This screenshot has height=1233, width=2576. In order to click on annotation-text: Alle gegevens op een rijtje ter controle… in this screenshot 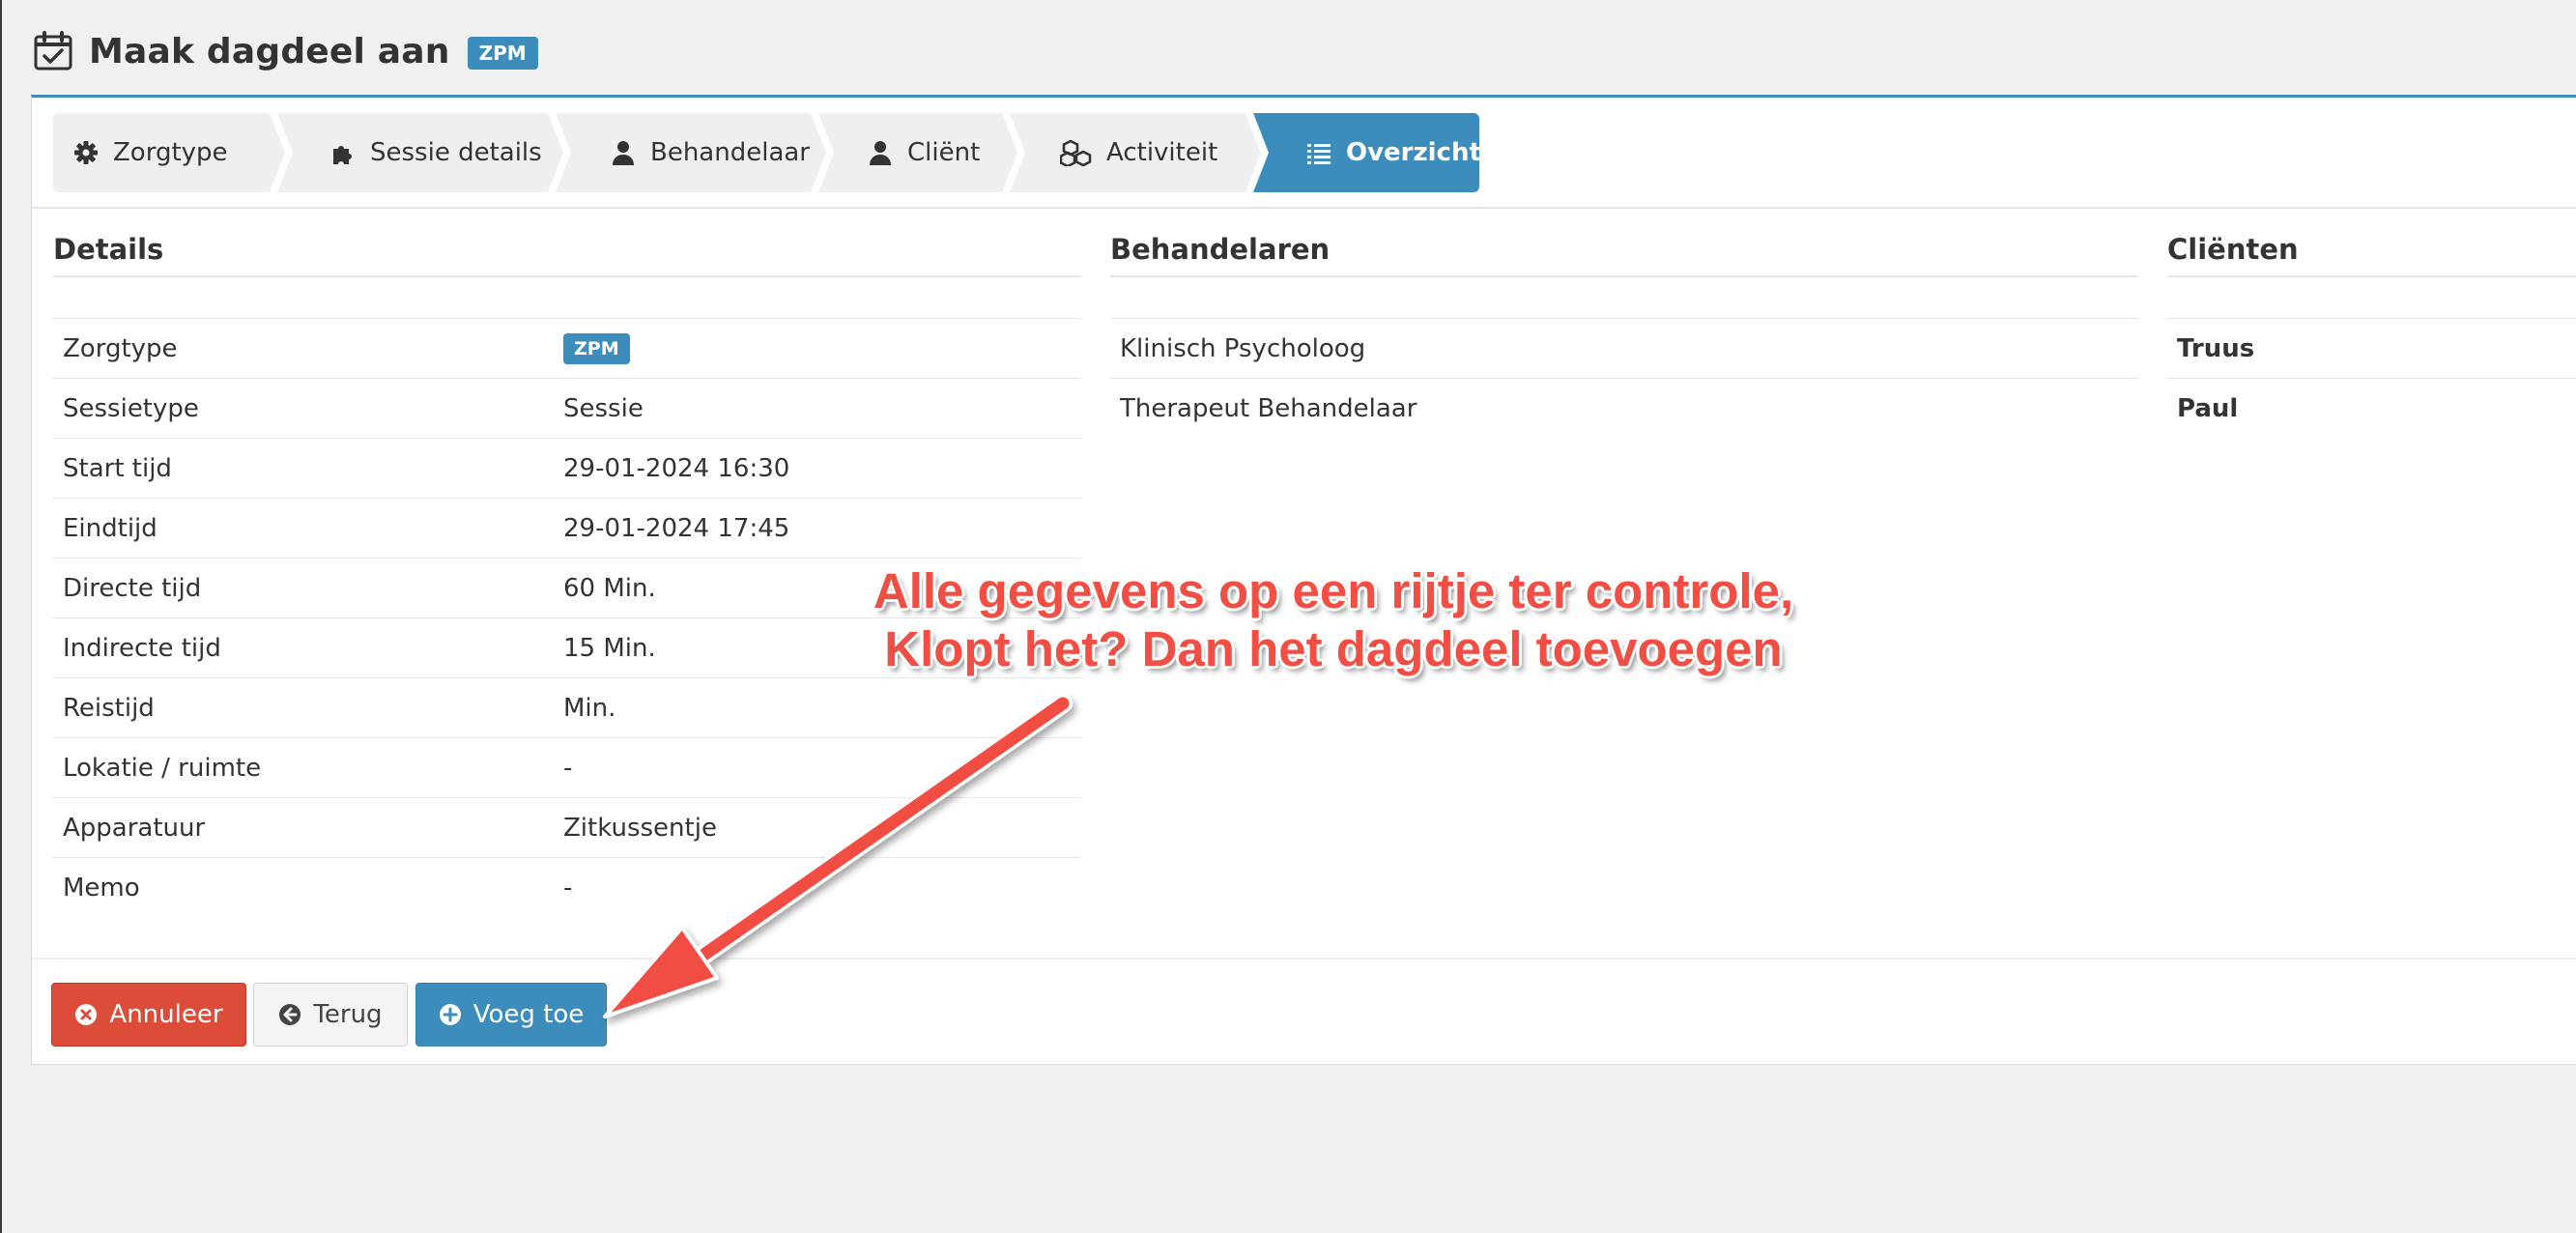, I will do `click(1333, 620)`.